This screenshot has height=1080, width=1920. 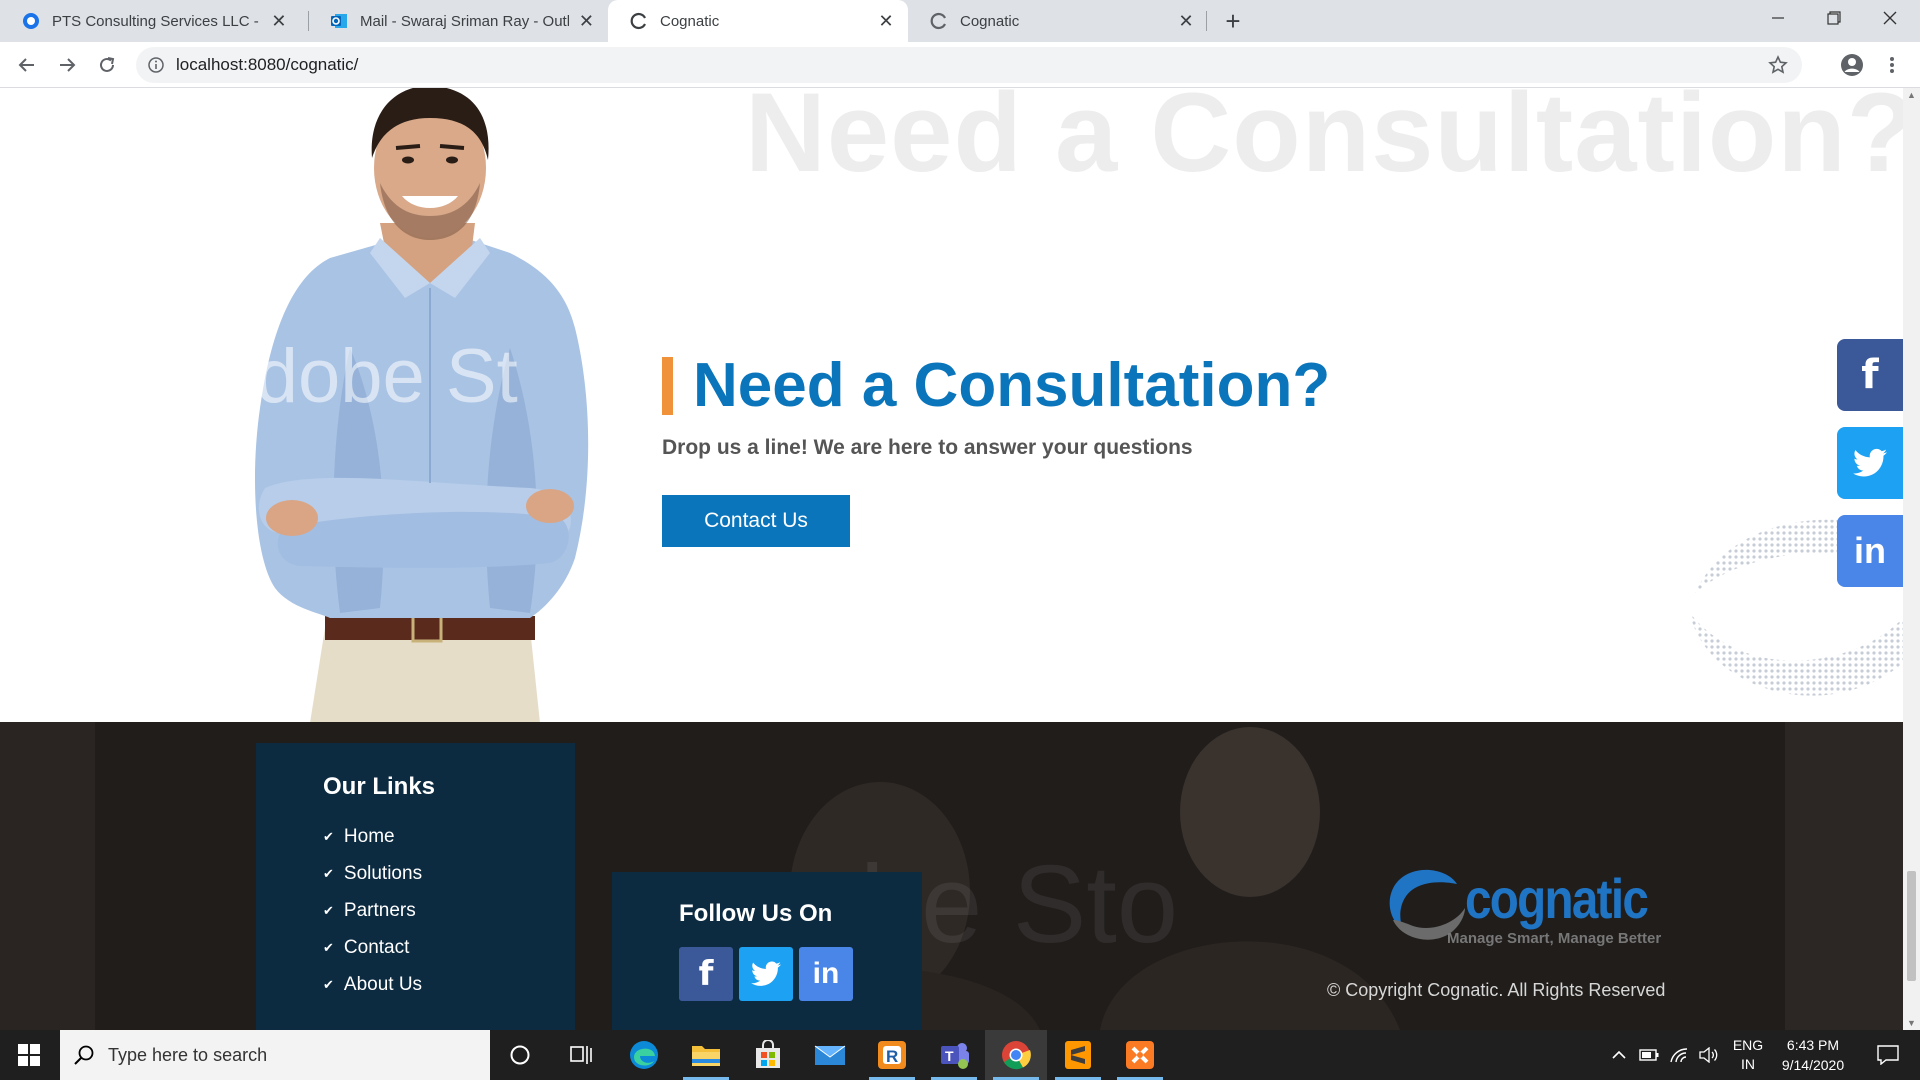 What do you see at coordinates (1709, 1055) in the screenshot?
I see `volume-control` at bounding box center [1709, 1055].